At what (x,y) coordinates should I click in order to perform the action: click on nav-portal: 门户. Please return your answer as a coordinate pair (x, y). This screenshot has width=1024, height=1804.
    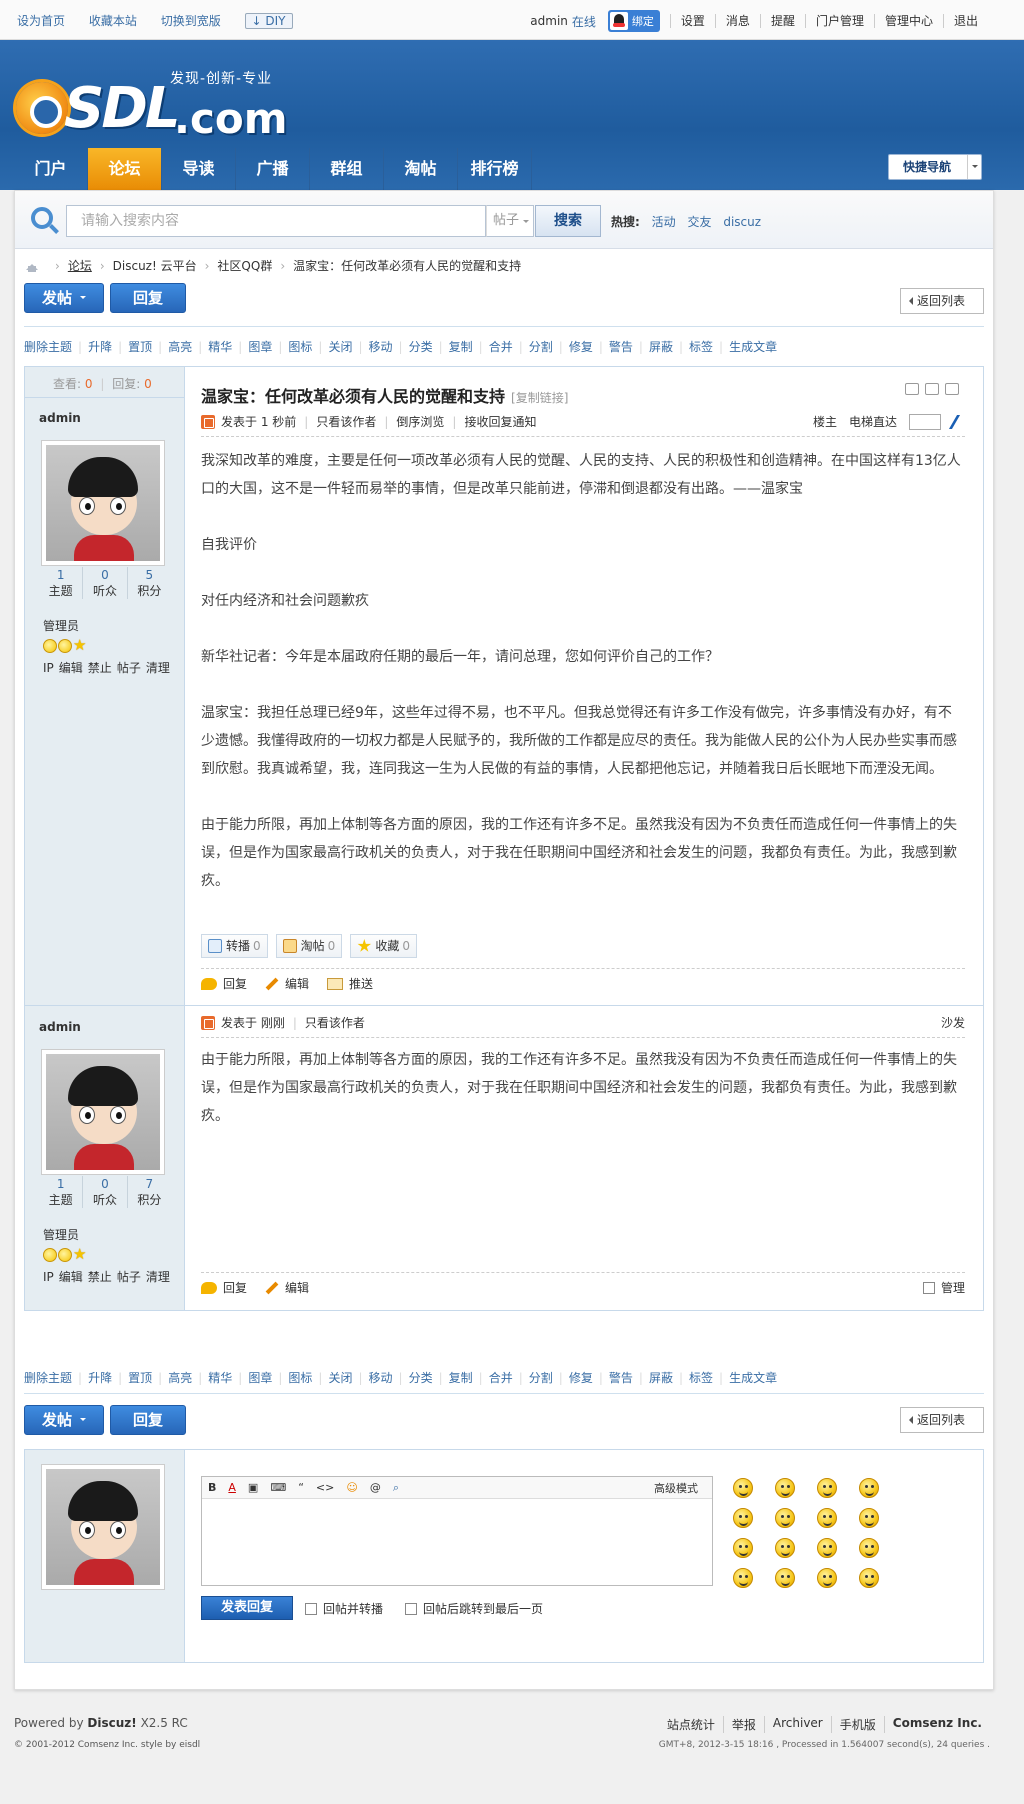
    Looking at the image, I should click on (51, 169).